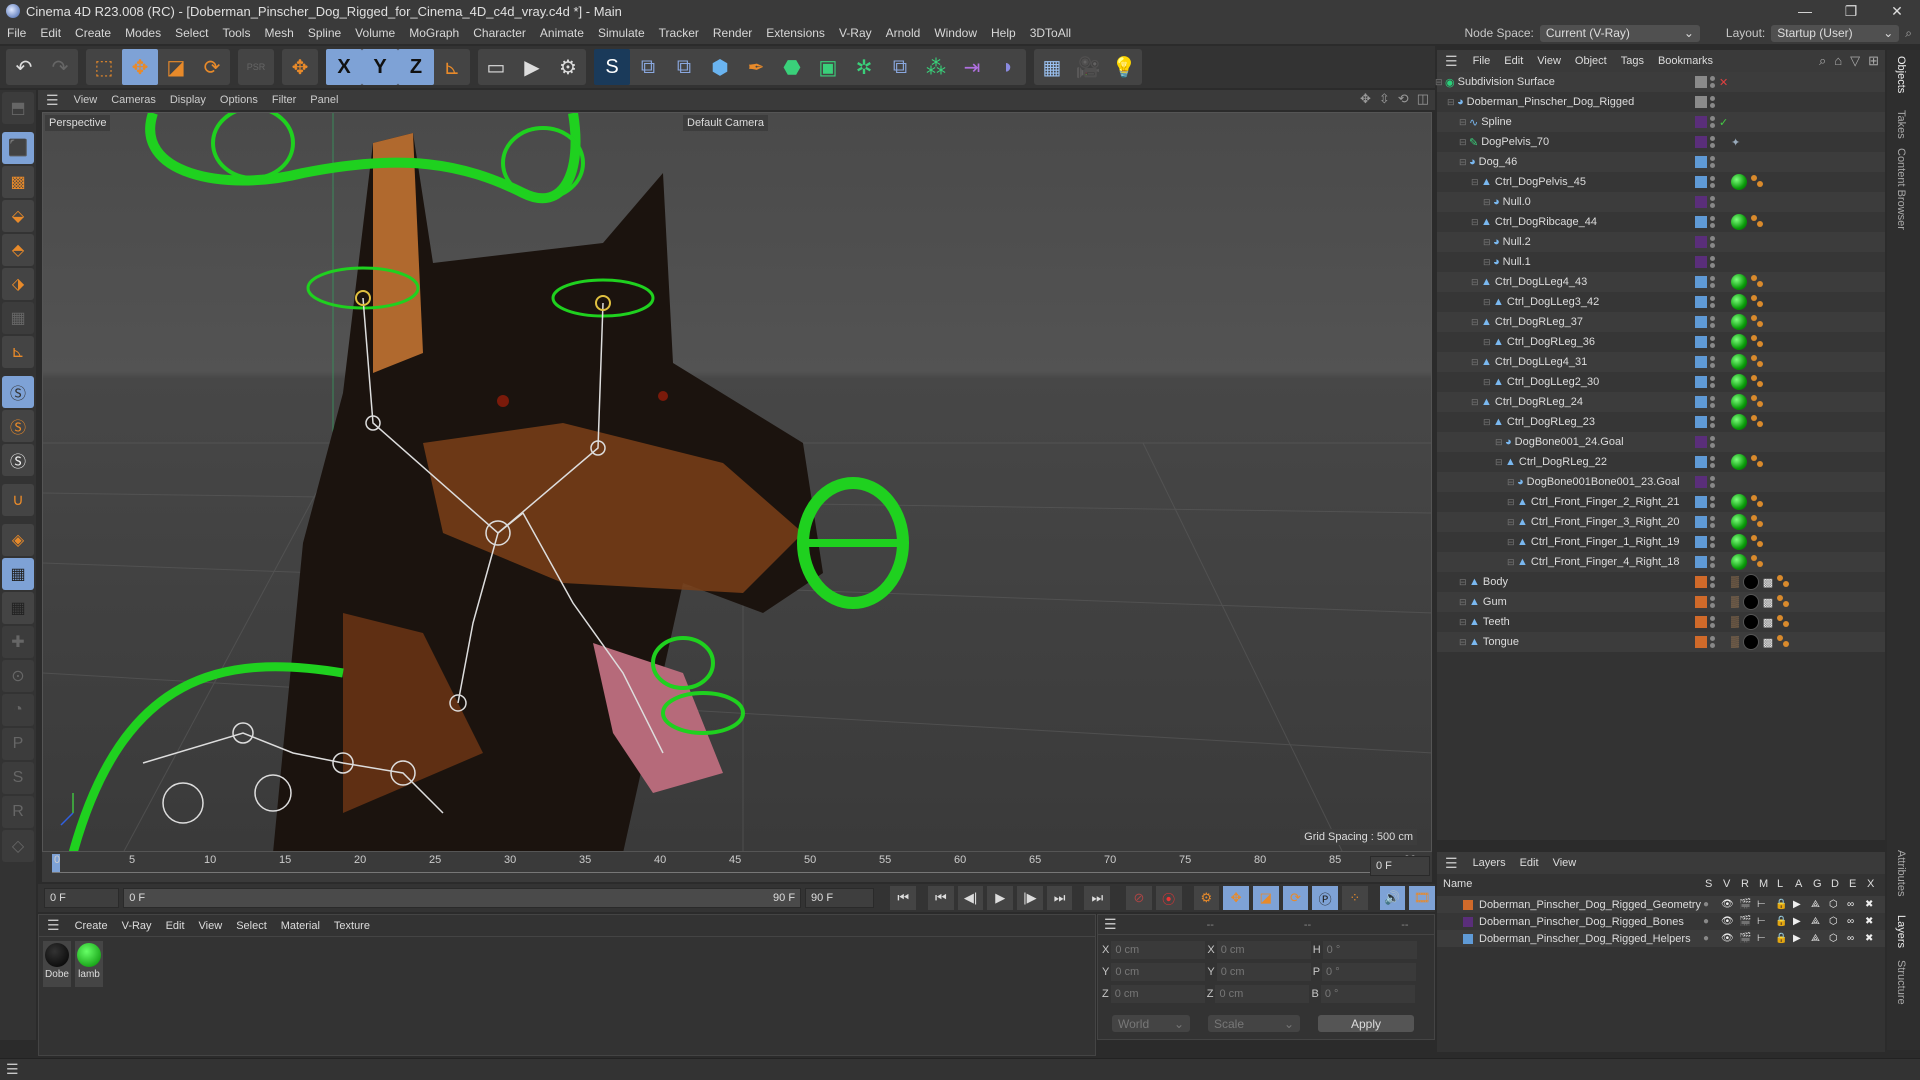  Describe the element at coordinates (1517, 242) in the screenshot. I see `object-name: Null.2` at that location.